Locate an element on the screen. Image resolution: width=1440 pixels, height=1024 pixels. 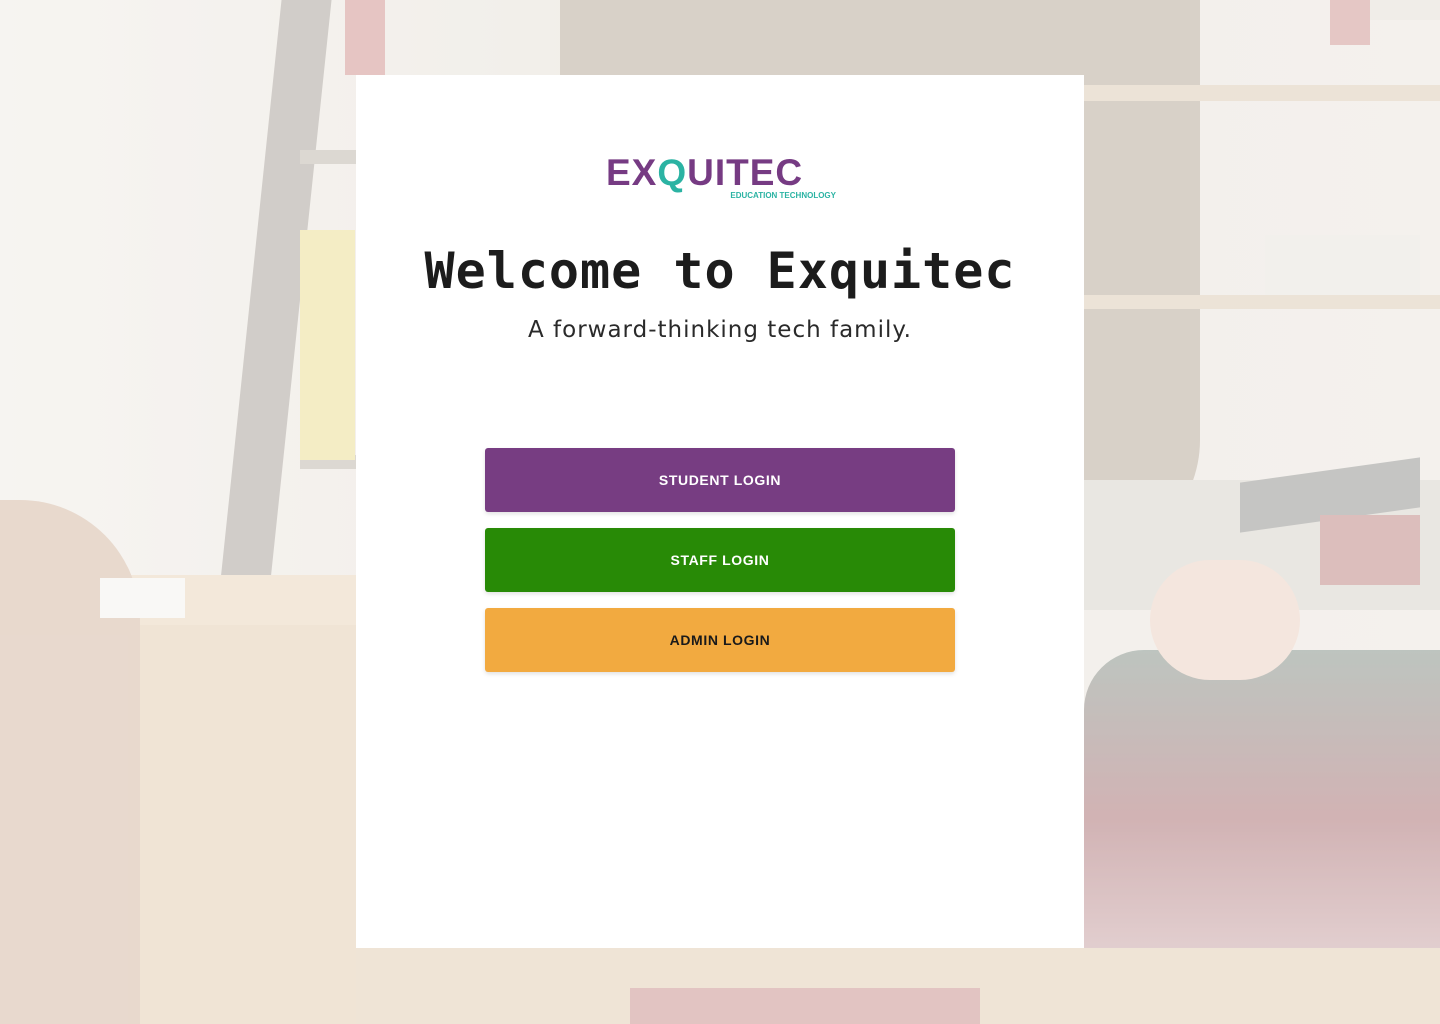
exquitec-logo: EXQUITEC EDUCATION TECHNOLOGY is located at coordinates (720, 179).